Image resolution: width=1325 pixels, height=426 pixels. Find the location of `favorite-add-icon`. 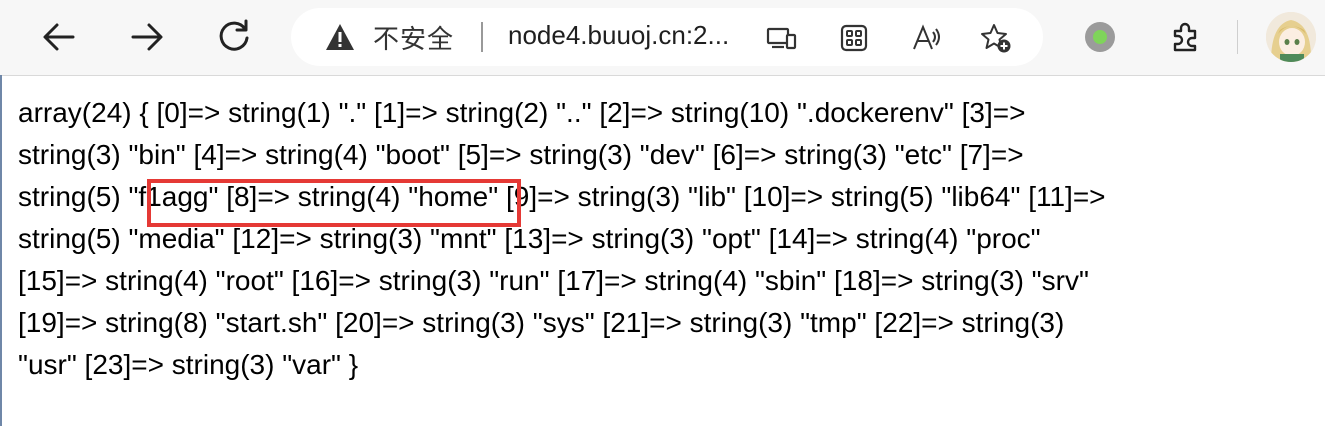

favorite-add-icon is located at coordinates (996, 38).